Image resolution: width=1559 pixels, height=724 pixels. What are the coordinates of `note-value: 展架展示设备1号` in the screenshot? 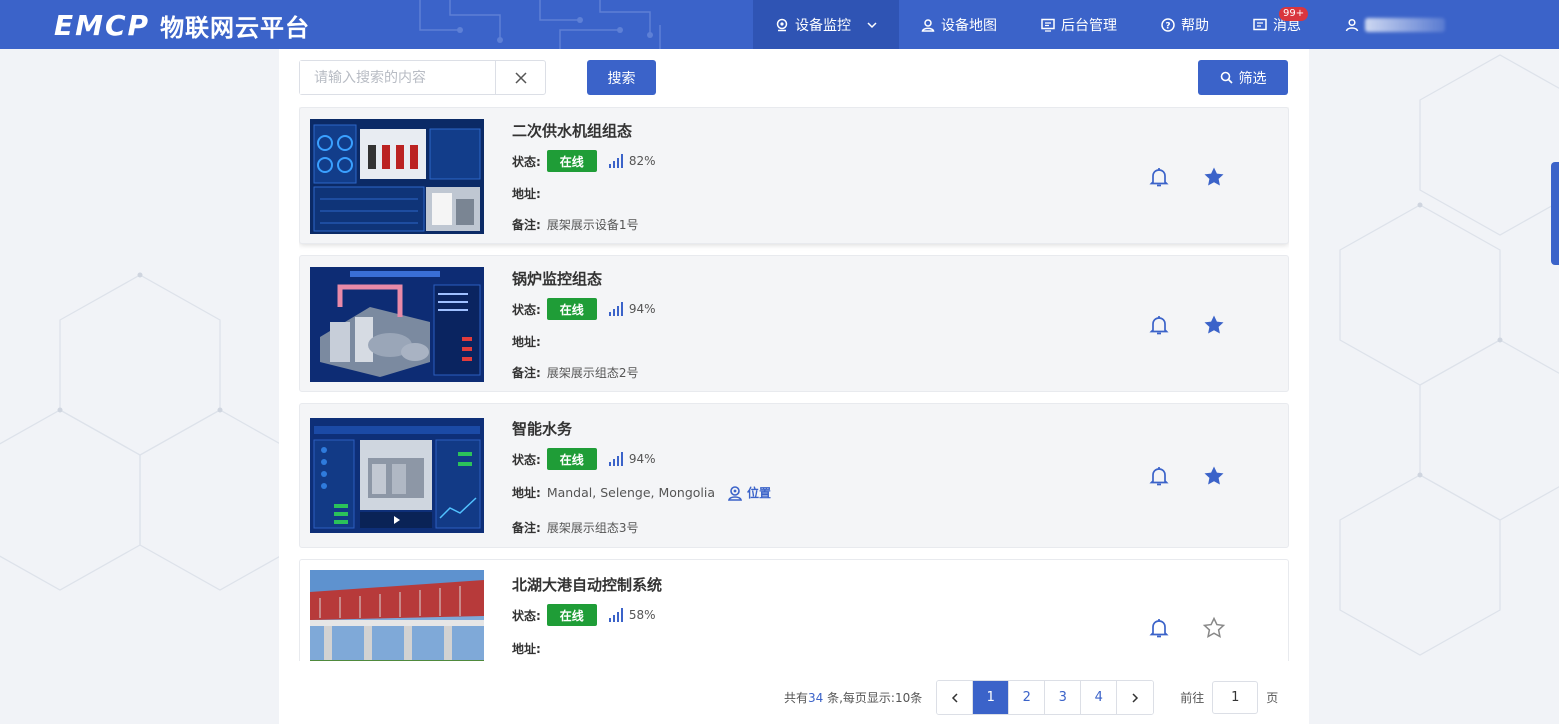 It's located at (592, 225).